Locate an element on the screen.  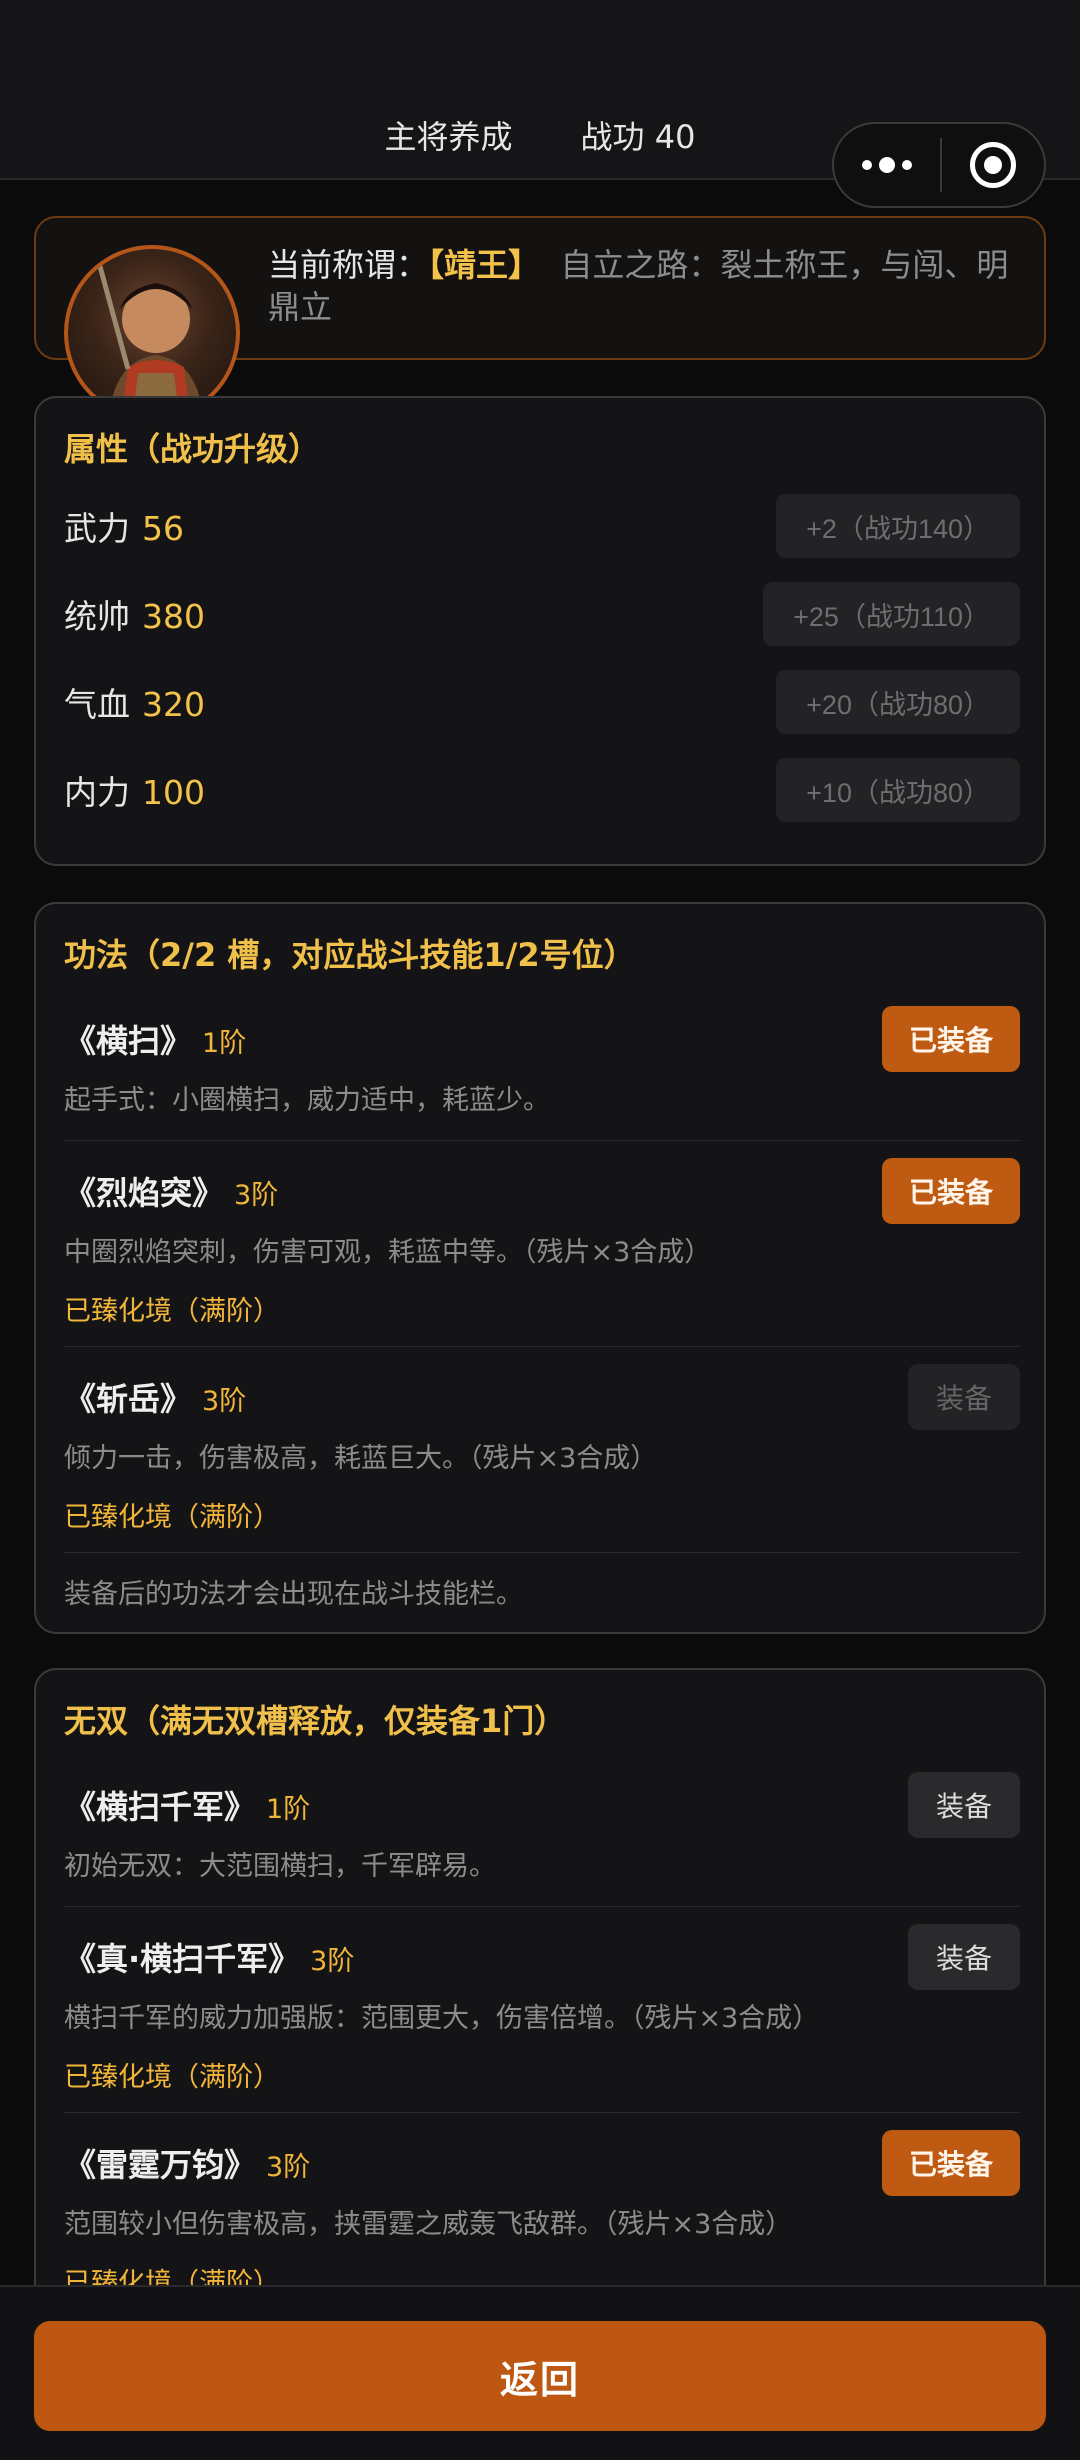
general-title-card: 当前称谓：【靖王】 自立之路：裂土称王，与闯、明鼎立 is located at coordinates (540, 318).